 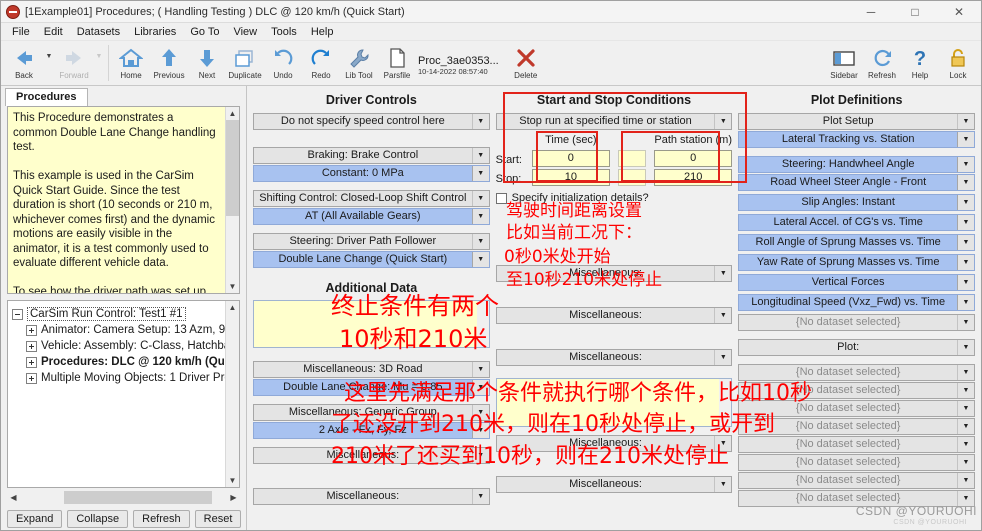 What do you see at coordinates (233, 497) in the screenshot?
I see `scroll-right-icon: ▶` at bounding box center [233, 497].